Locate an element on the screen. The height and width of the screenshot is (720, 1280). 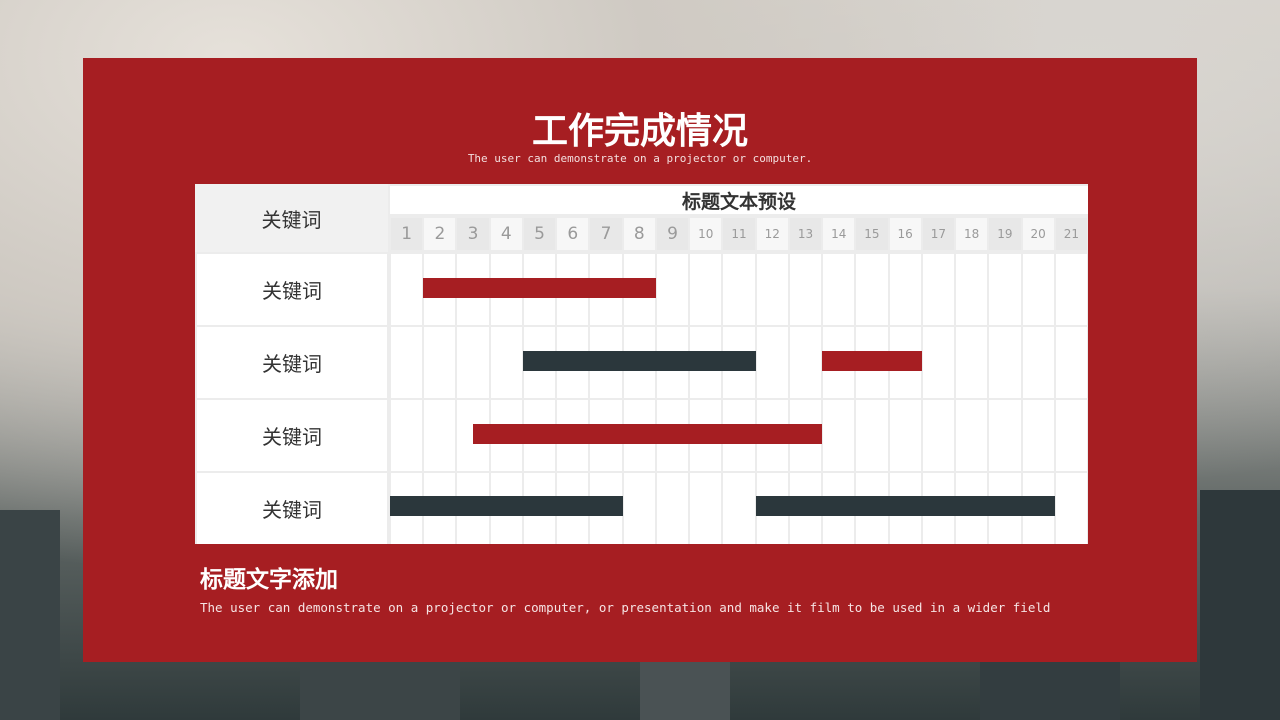
day-label: 13 is located at coordinates (805, 234).